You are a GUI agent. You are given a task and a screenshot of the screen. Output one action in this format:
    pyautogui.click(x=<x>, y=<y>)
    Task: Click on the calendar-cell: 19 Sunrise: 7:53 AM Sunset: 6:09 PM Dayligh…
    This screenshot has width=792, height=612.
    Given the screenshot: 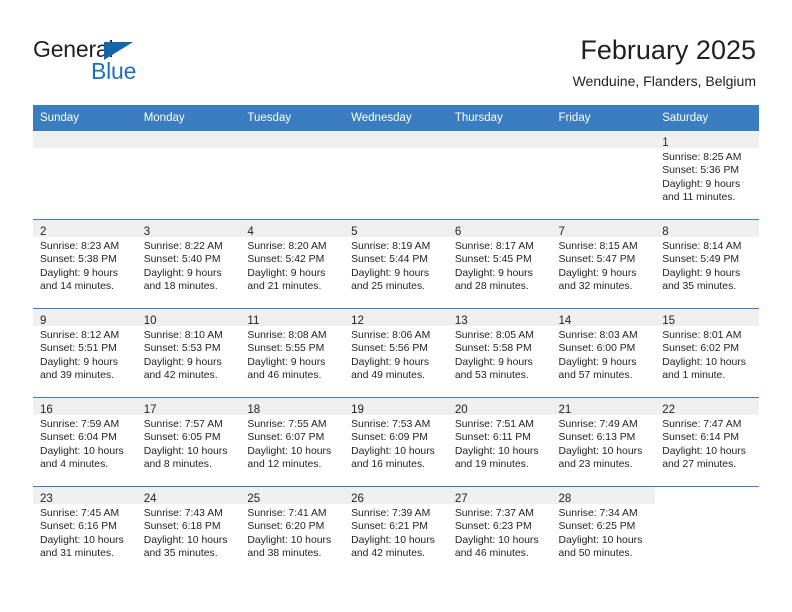 What is the action you would take?
    pyautogui.click(x=396, y=441)
    